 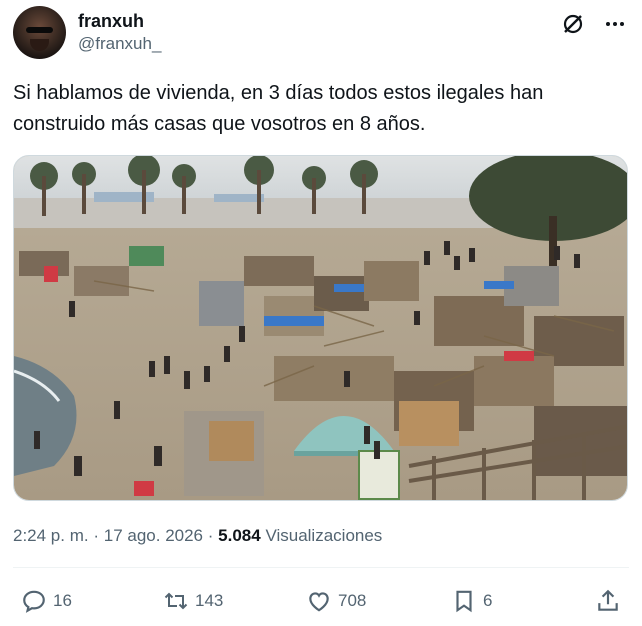 What do you see at coordinates (62, 600) in the screenshot?
I see `reply-count: 16` at bounding box center [62, 600].